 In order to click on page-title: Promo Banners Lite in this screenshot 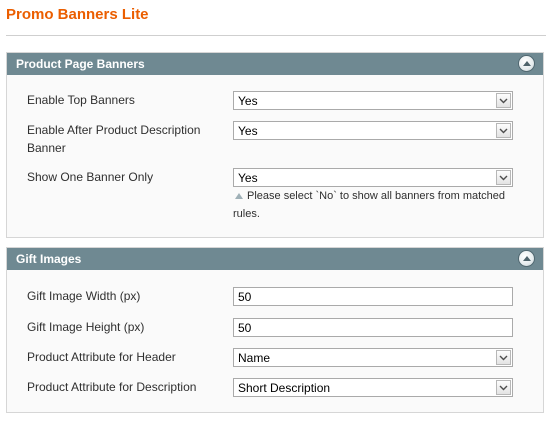, I will do `click(77, 14)`.